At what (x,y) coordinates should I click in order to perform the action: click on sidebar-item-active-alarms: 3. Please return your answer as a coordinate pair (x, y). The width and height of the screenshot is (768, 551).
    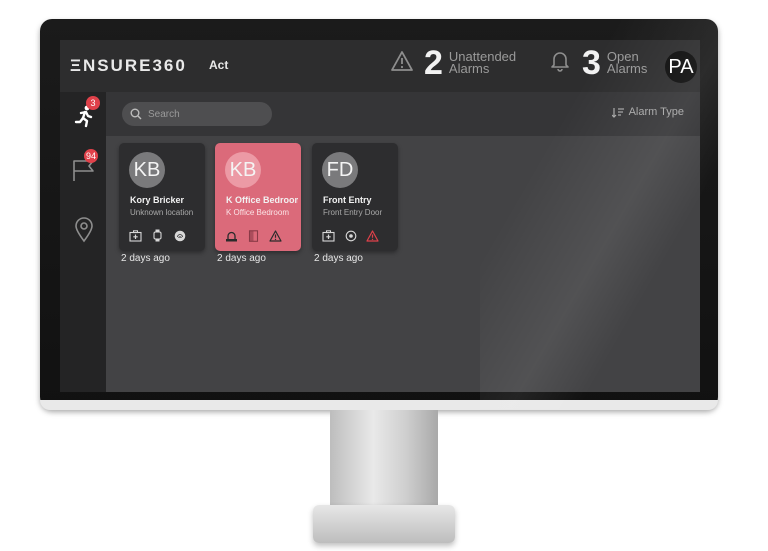
    Looking at the image, I should click on (84, 115).